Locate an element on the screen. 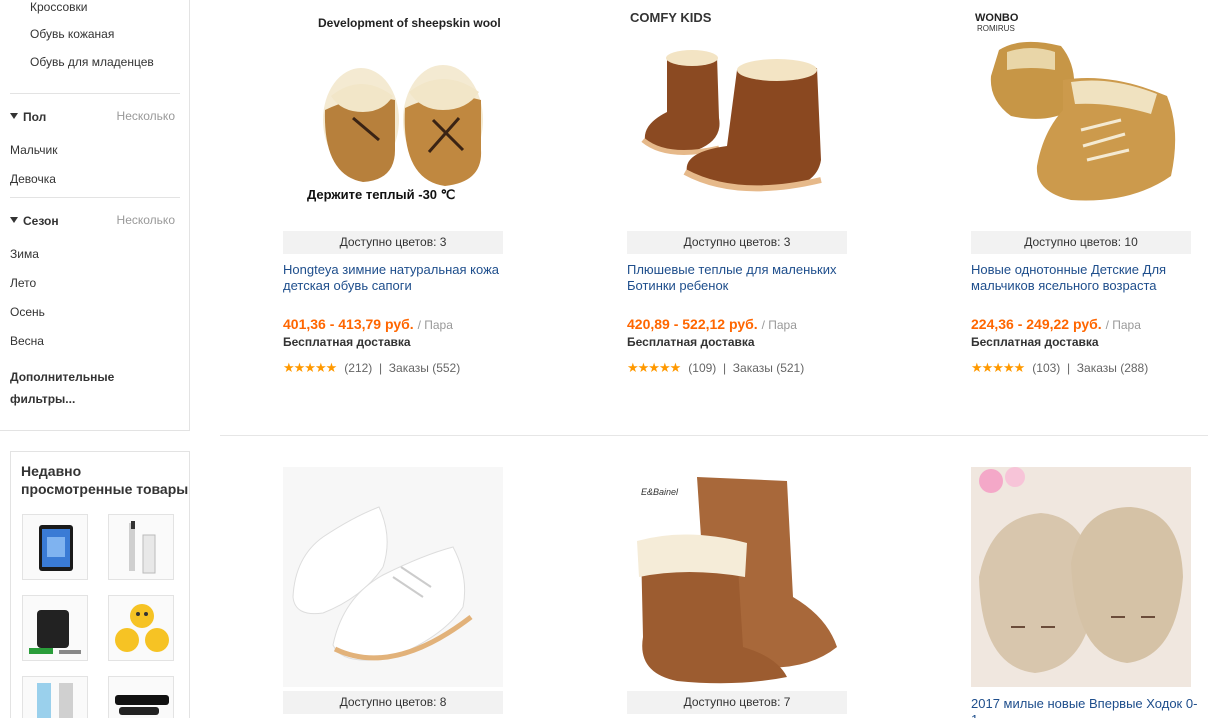  rating-row: ★★★★★ (109) | Заказы (521) is located at coordinates (715, 368).